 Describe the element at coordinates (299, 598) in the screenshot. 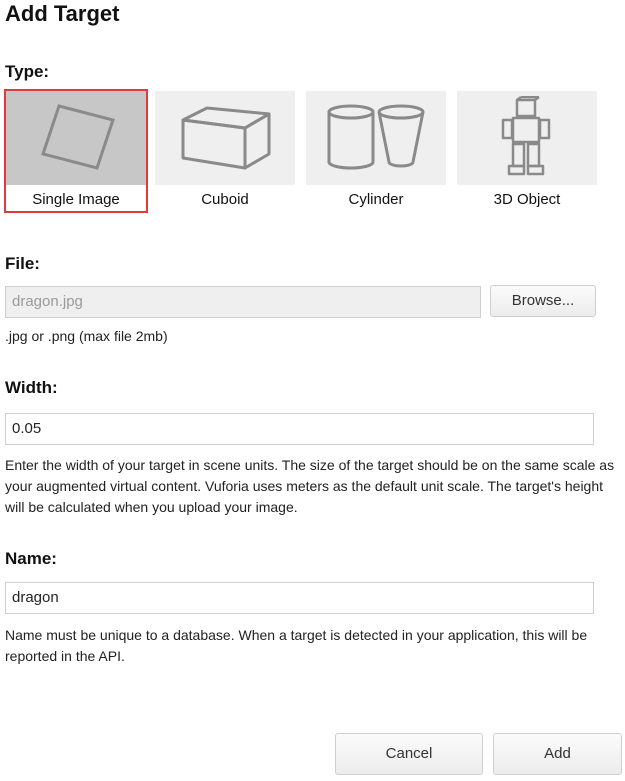

I see `name-input: dragon` at that location.